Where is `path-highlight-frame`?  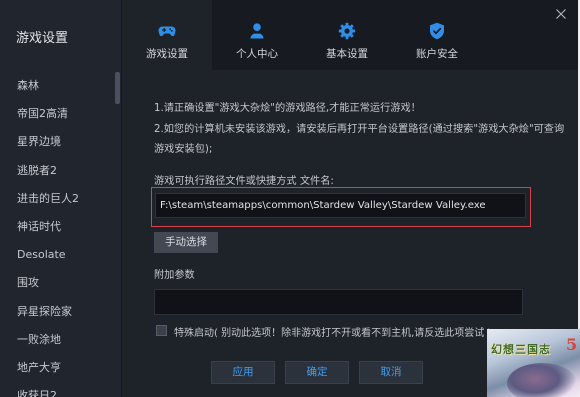
path-highlight-frame is located at coordinates (341, 207).